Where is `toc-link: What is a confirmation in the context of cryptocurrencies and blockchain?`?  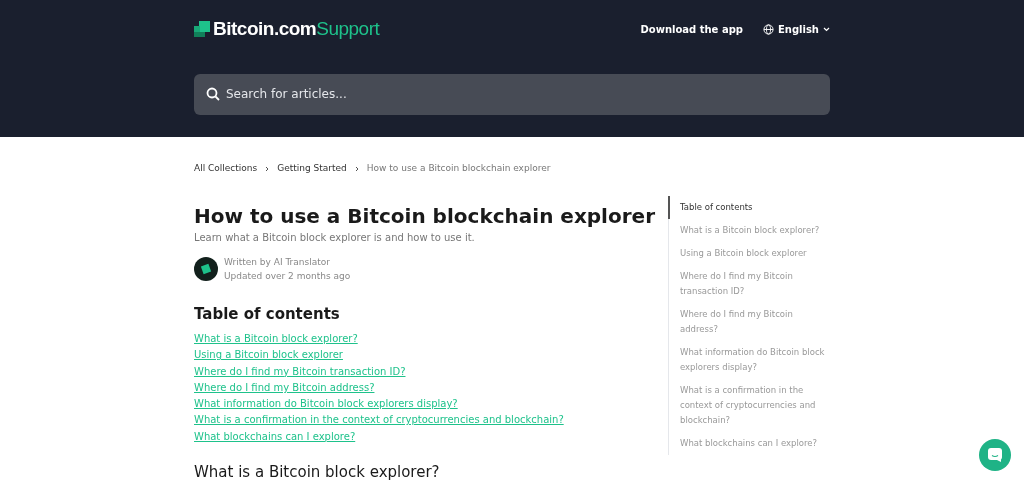
toc-link: What is a confirmation in the context of cryptocurrencies and blockchain? is located at coordinates (379, 420).